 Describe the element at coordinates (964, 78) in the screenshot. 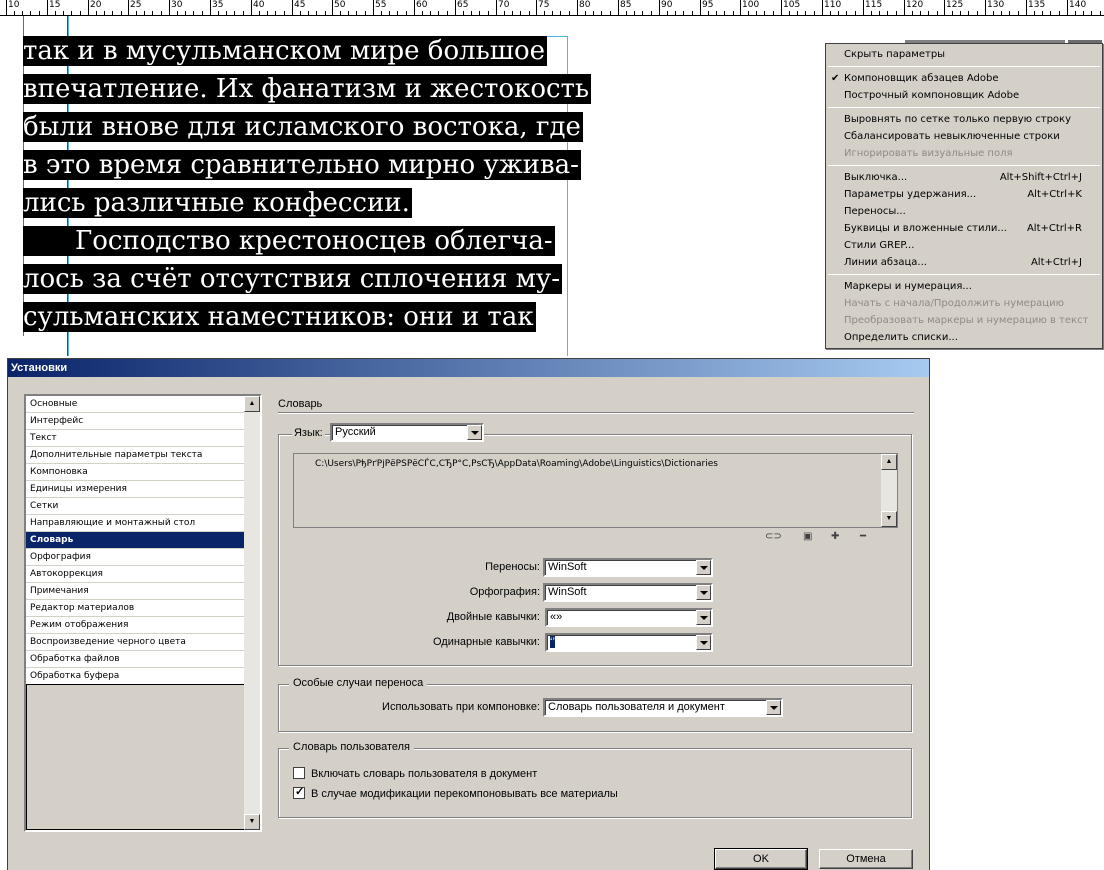

I see `menu-item-paragraph-composer: ✔ Компоновщик абзацев Adobe` at that location.